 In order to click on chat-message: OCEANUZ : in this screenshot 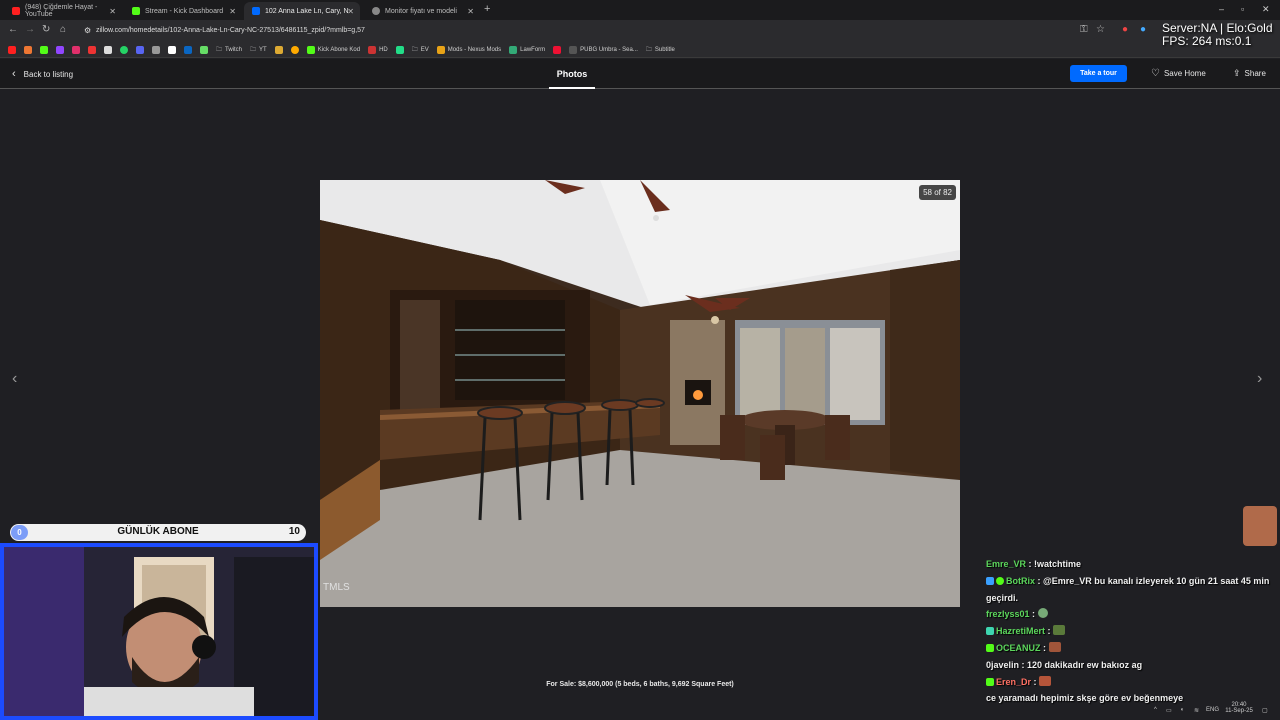, I will do `click(1133, 648)`.